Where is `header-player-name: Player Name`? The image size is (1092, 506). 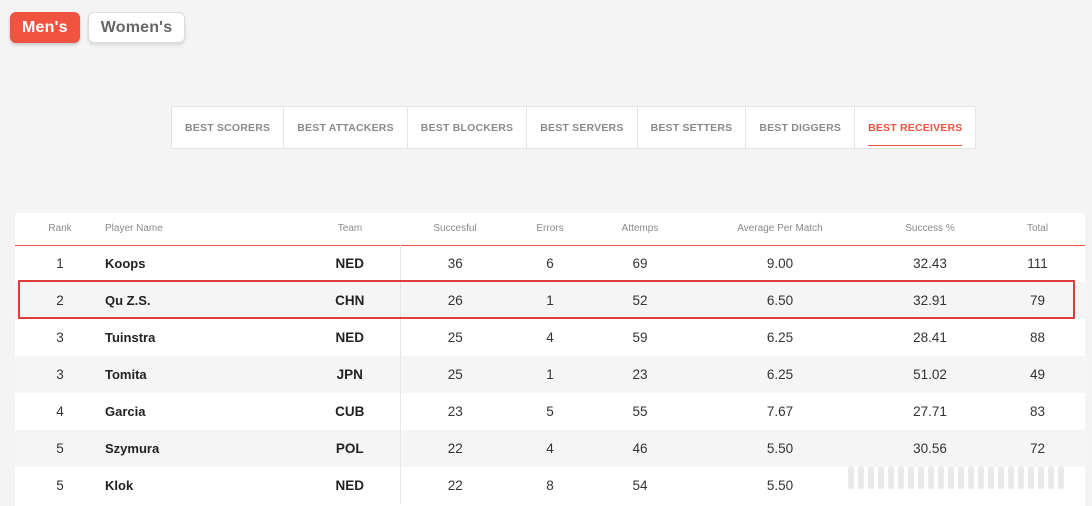
header-player-name: Player Name is located at coordinates (134, 229).